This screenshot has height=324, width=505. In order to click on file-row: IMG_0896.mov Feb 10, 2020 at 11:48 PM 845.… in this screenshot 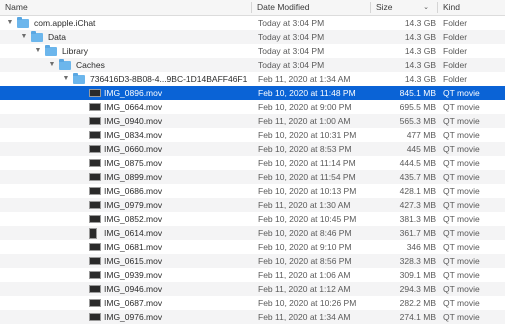, I will do `click(252, 93)`.